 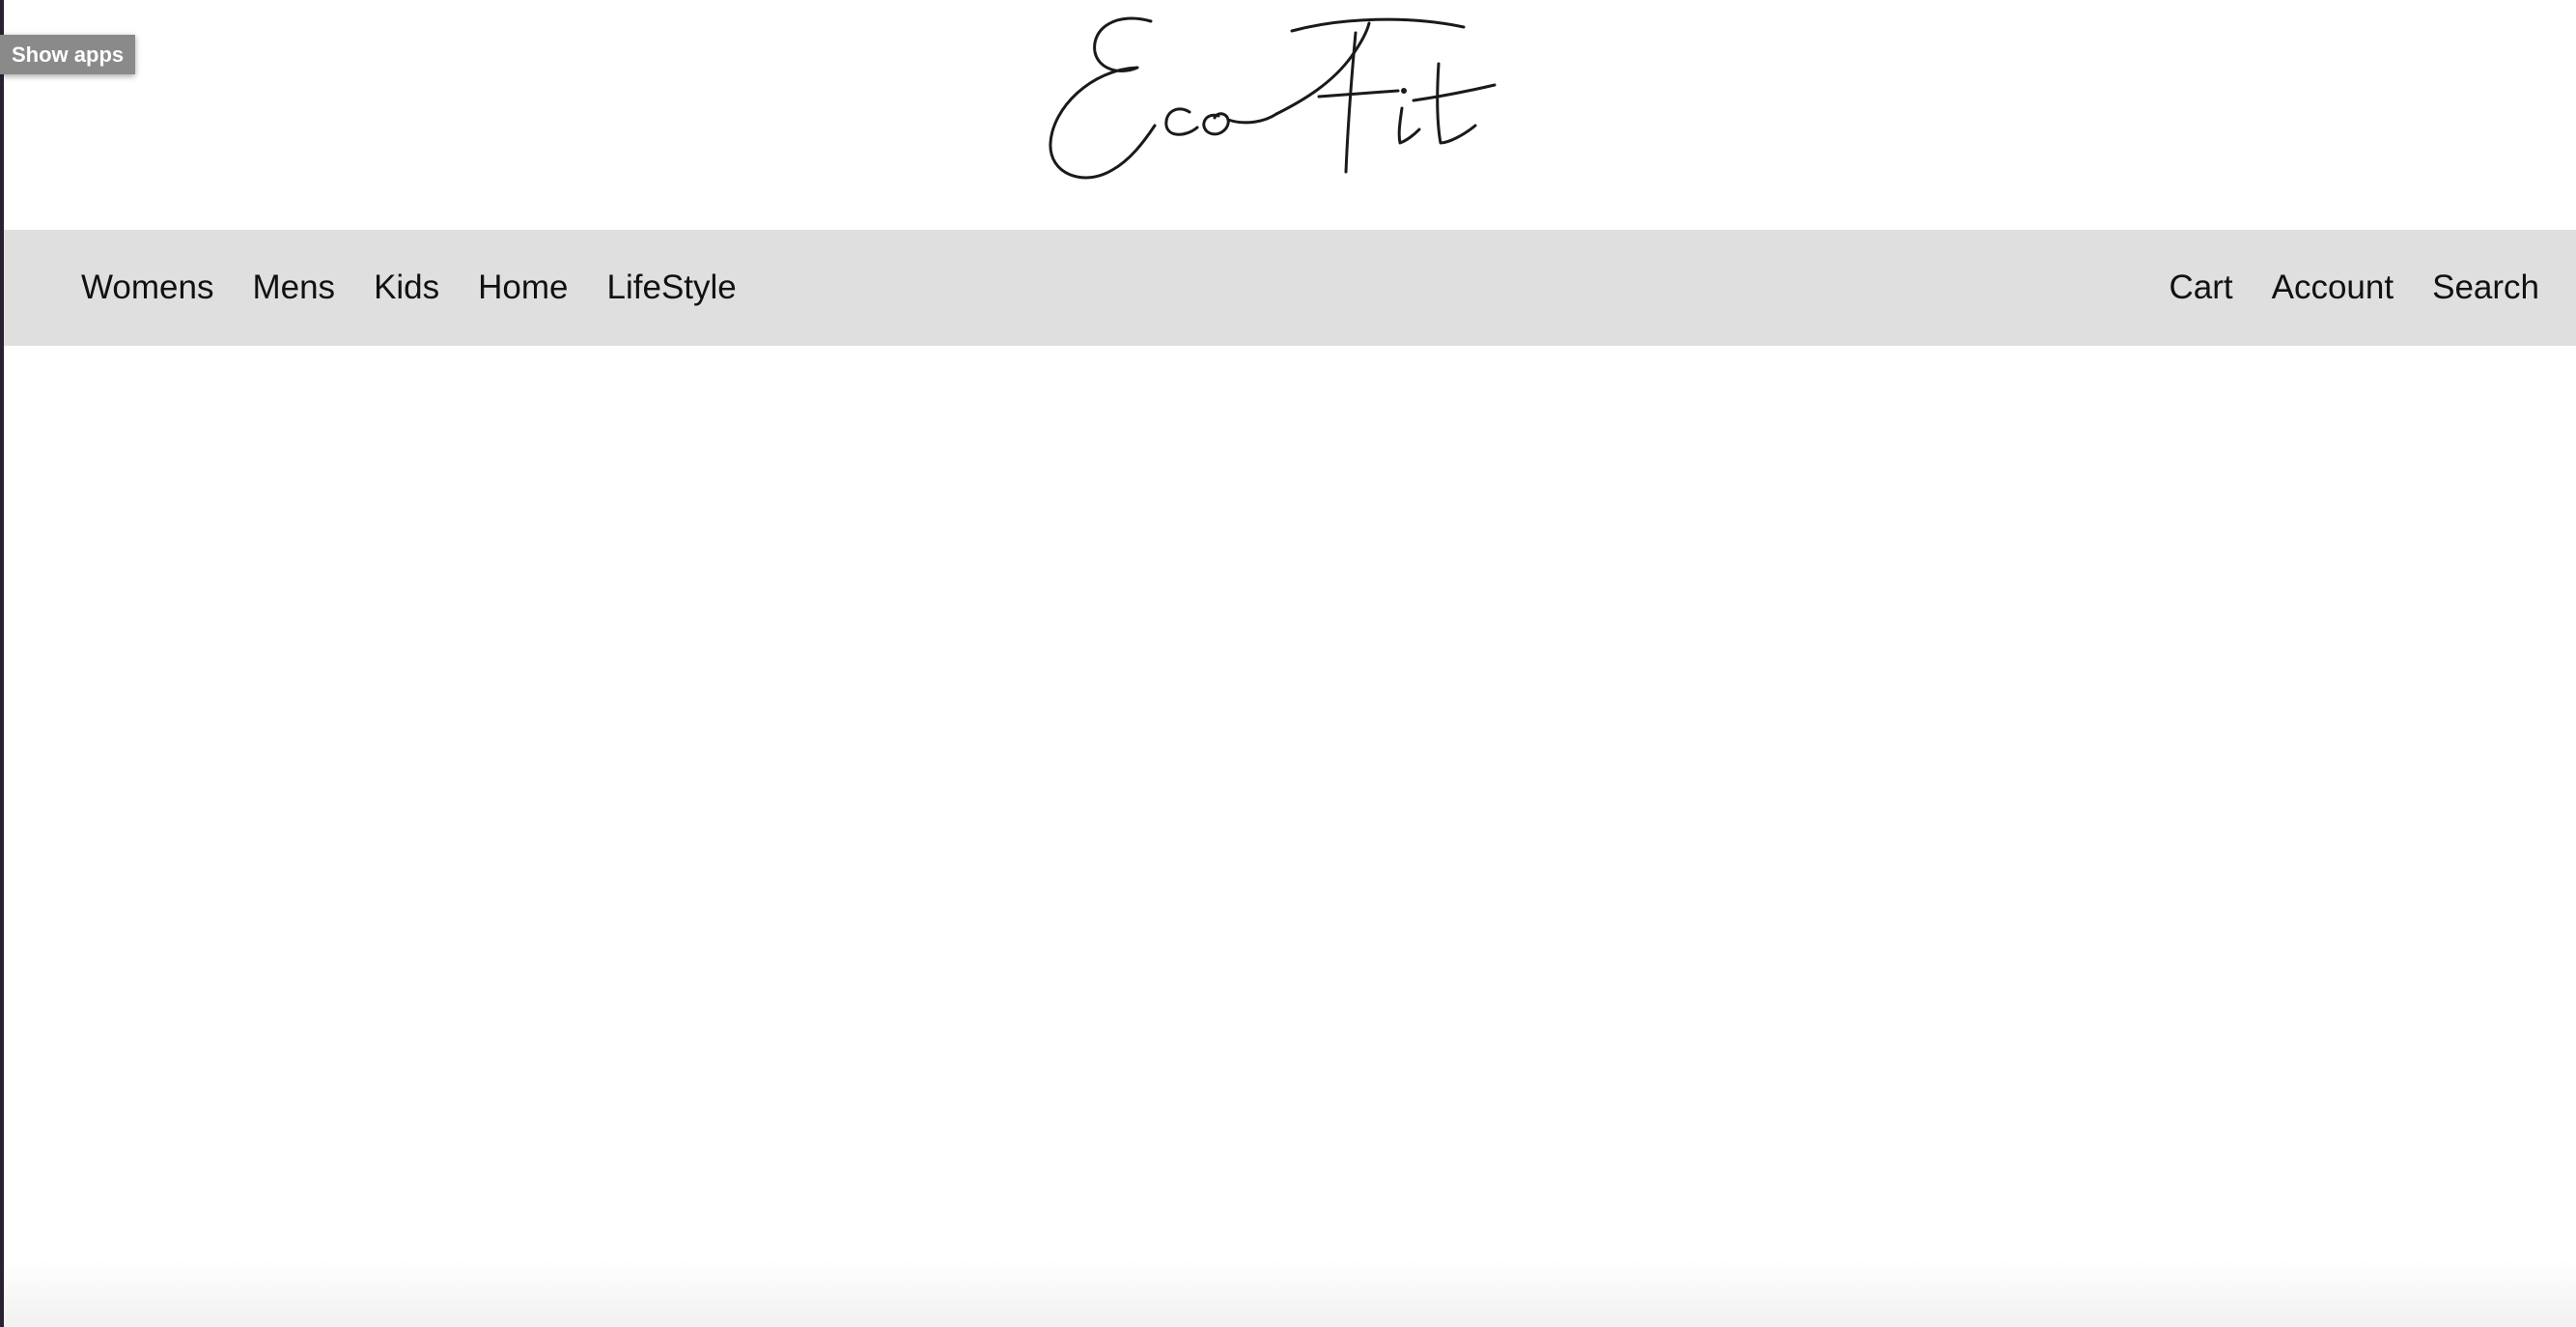 What do you see at coordinates (407, 288) in the screenshot?
I see `nav-link-kids: Kids` at bounding box center [407, 288].